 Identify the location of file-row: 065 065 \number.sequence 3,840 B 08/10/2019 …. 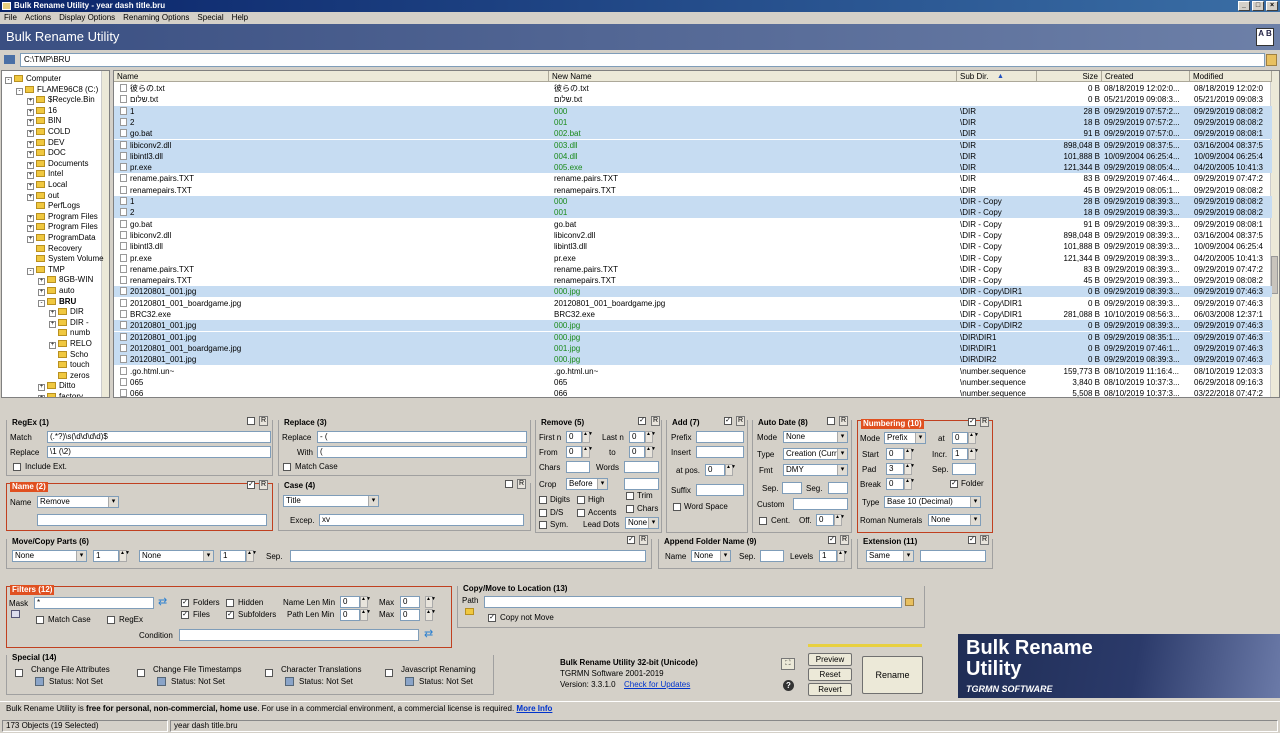
(693, 382).